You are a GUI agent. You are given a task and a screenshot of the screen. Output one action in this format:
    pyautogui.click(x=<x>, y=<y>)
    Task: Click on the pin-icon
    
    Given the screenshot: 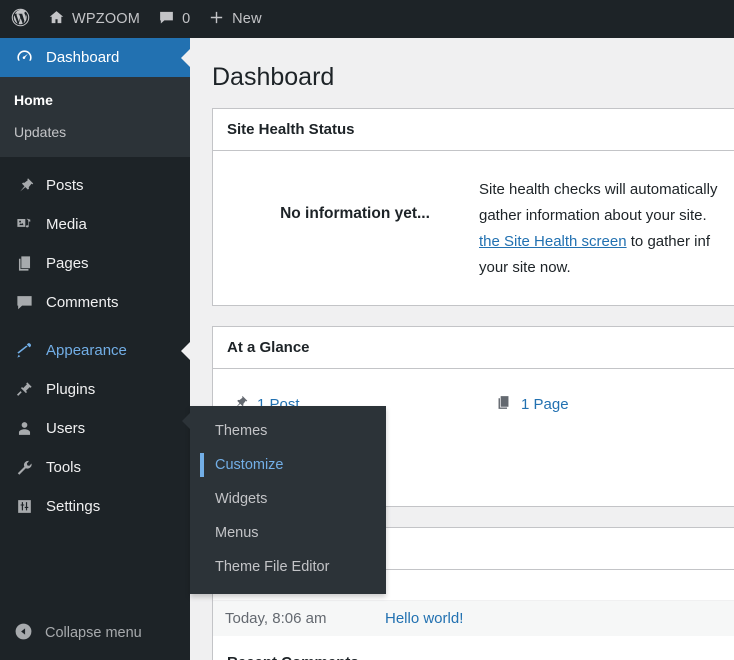 What is the action you would take?
    pyautogui.click(x=24, y=185)
    